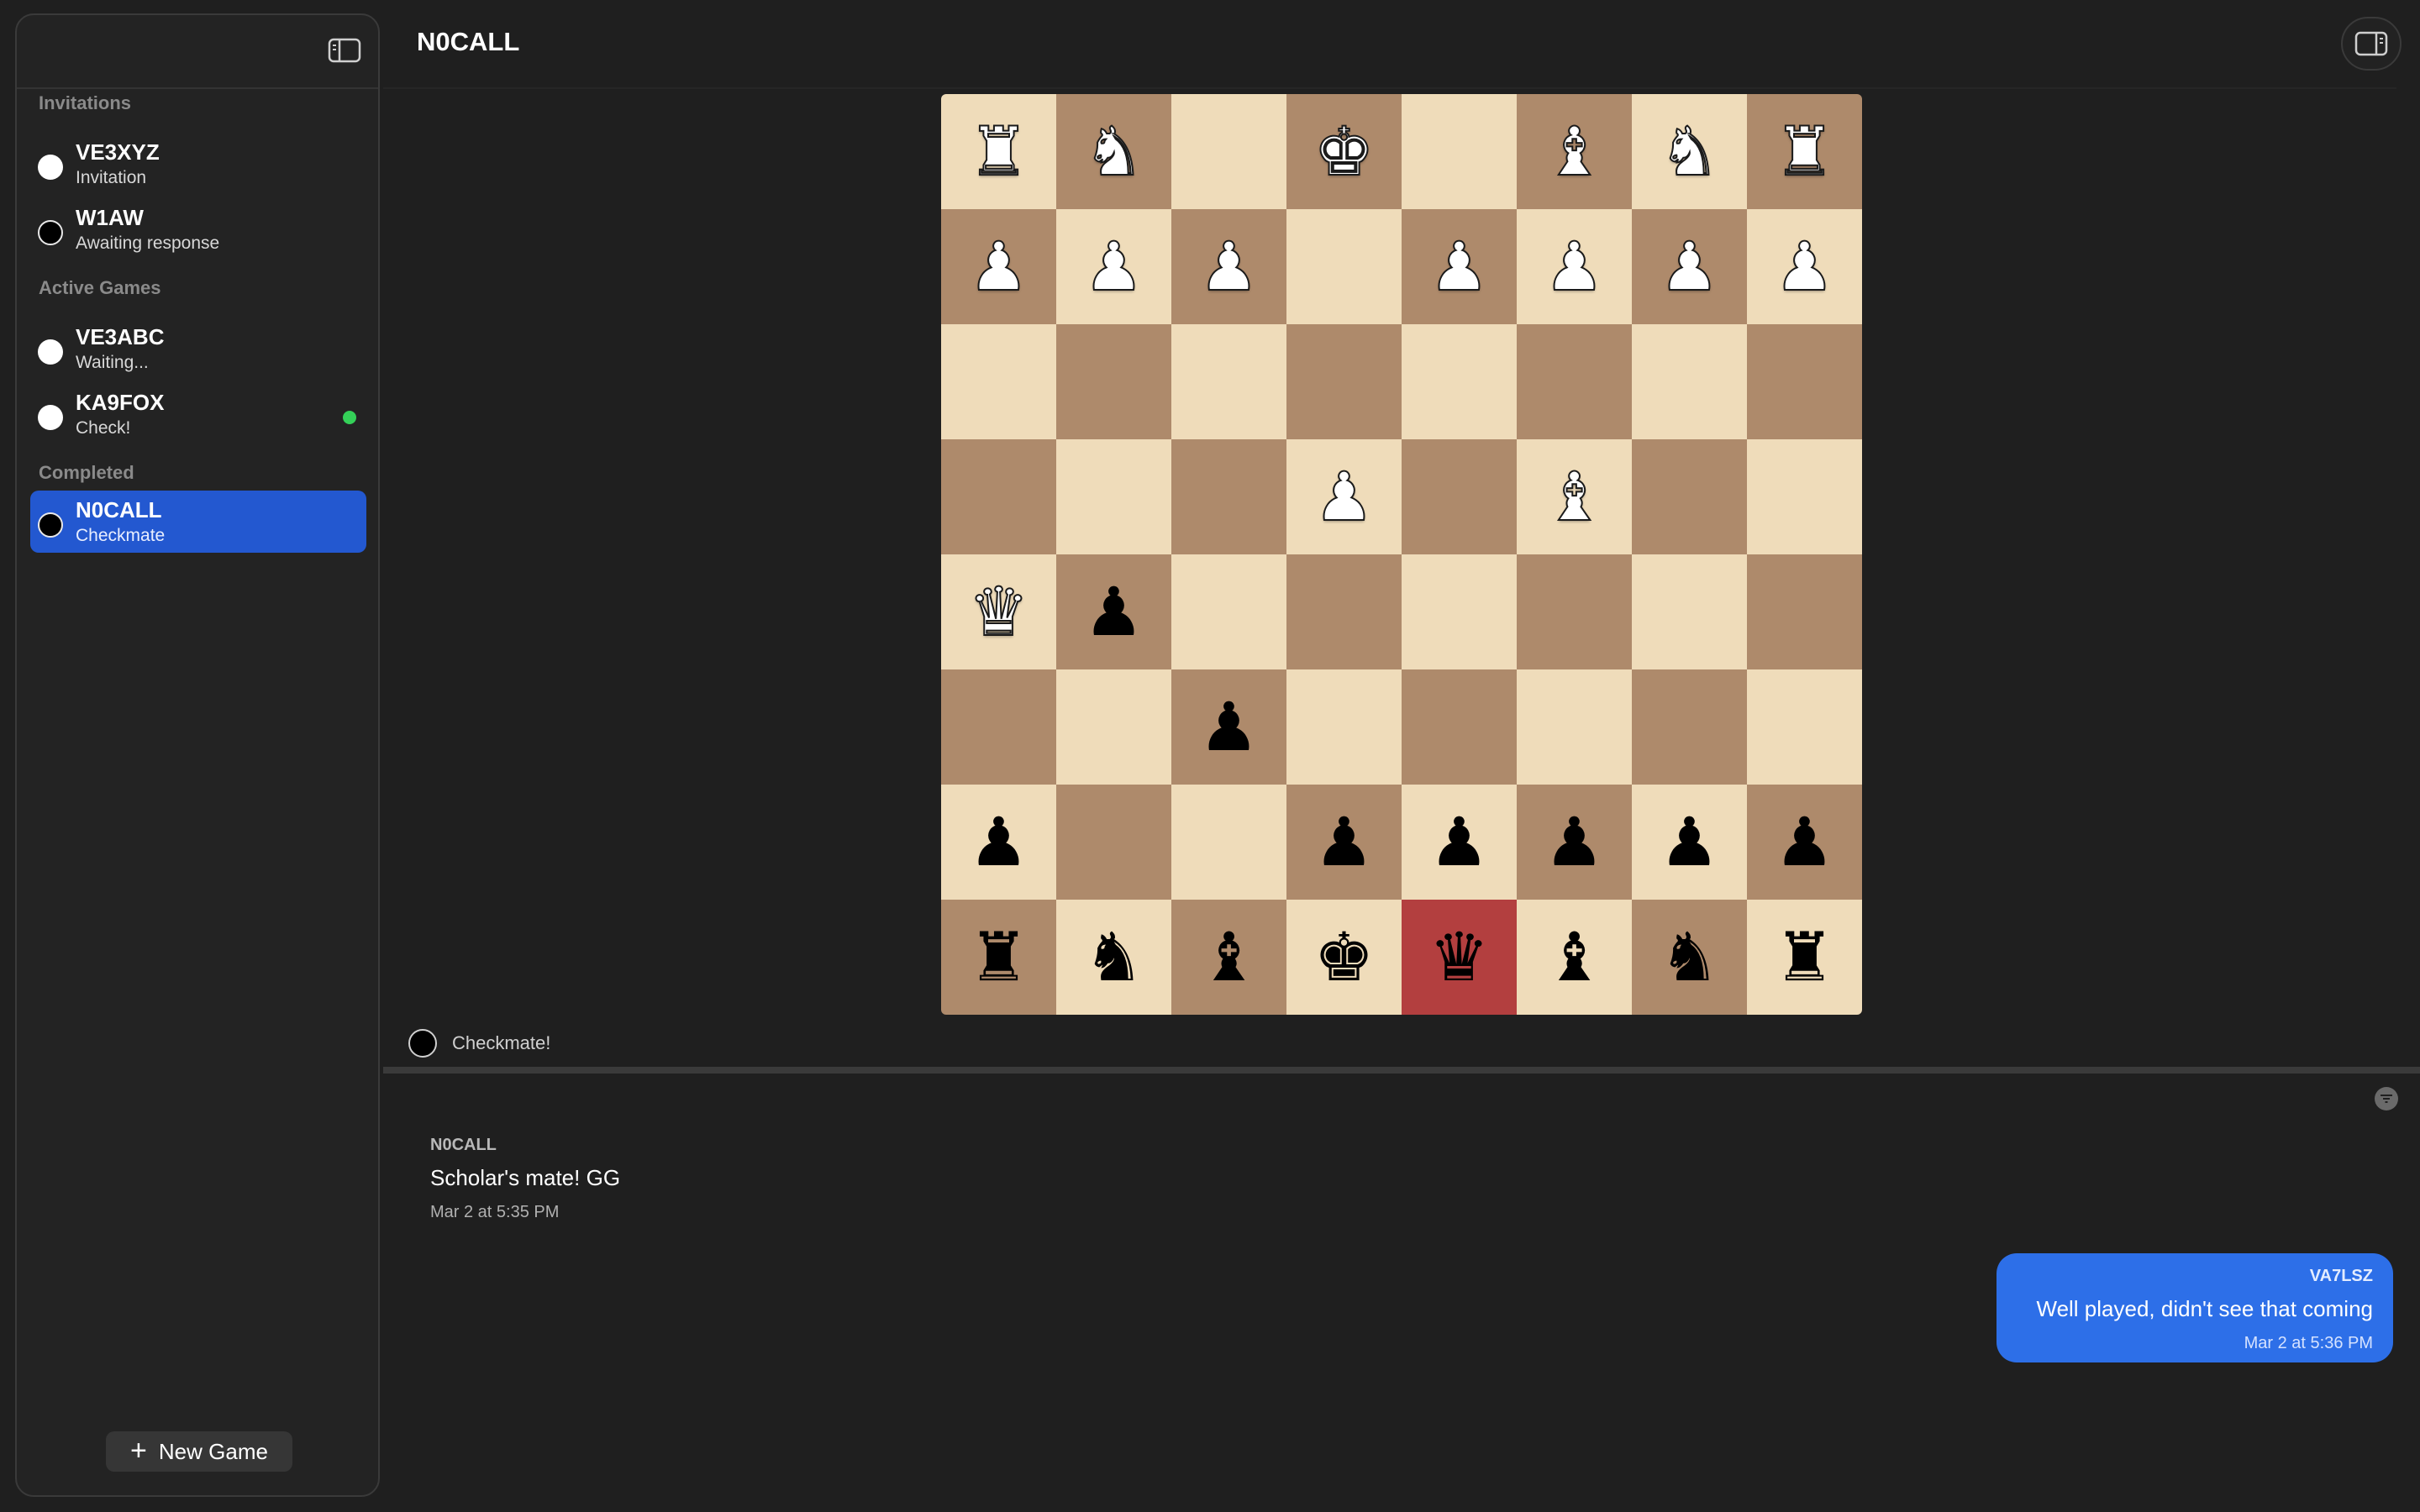  I want to click on square-a8: ♜, so click(1804, 151).